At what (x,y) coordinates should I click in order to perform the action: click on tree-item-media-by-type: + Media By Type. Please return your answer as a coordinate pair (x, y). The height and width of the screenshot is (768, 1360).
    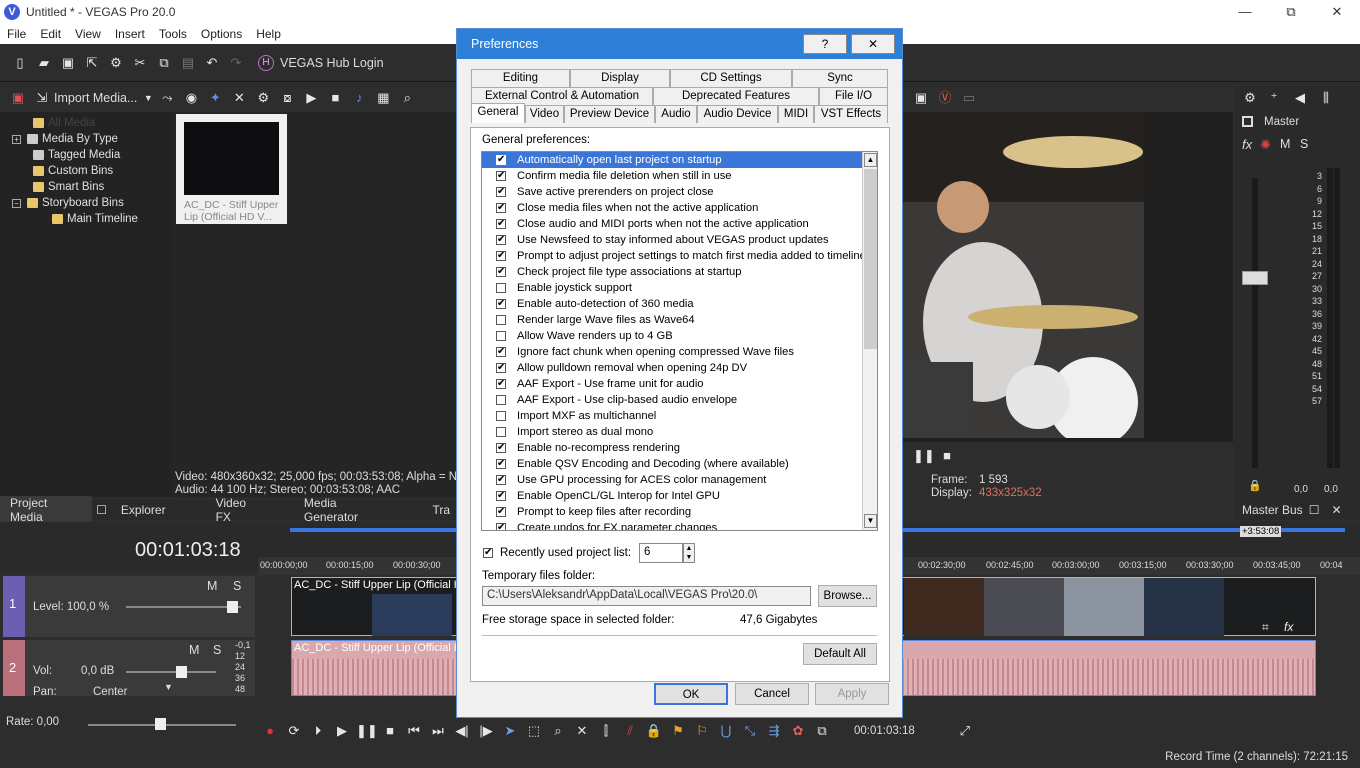
    Looking at the image, I should click on (86, 139).